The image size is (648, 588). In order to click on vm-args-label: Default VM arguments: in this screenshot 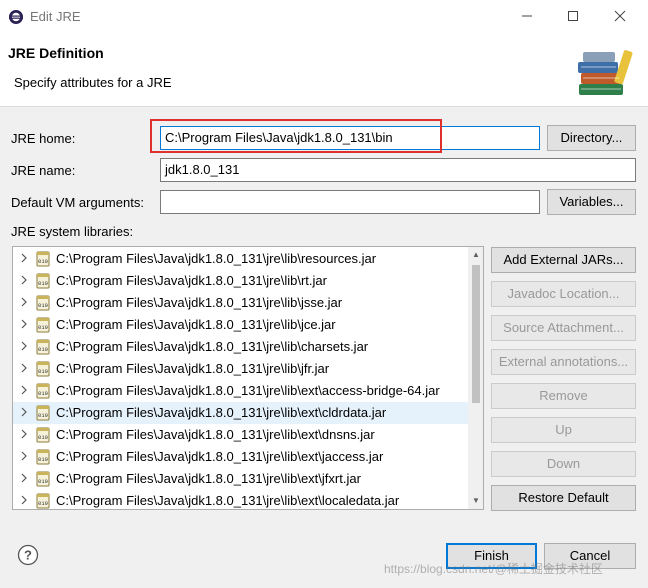, I will do `click(77, 202)`.